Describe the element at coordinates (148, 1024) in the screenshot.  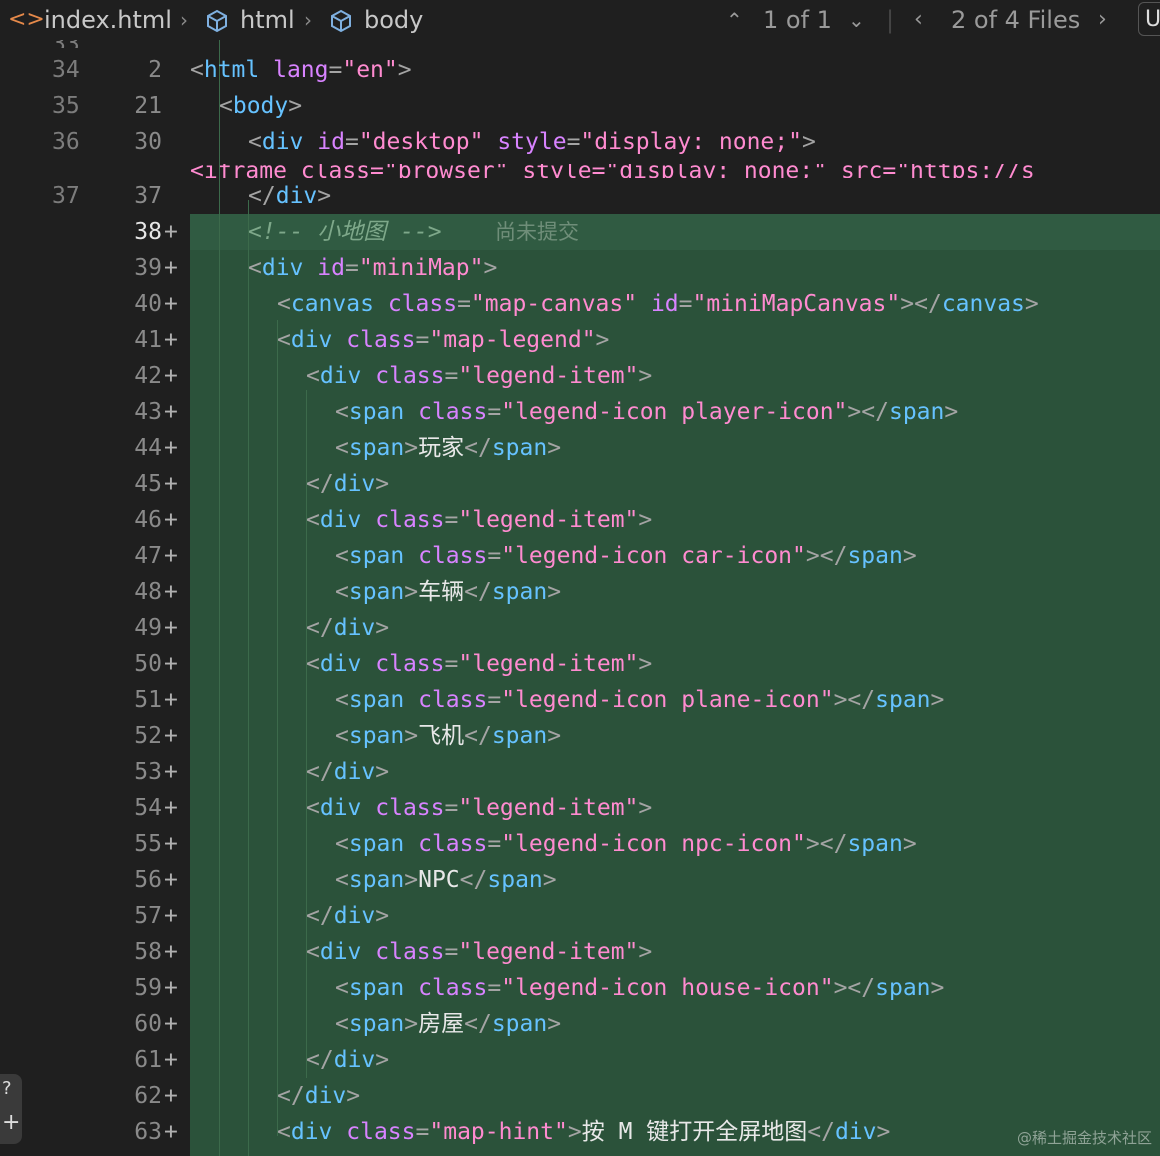
I see `line-number: 60` at that location.